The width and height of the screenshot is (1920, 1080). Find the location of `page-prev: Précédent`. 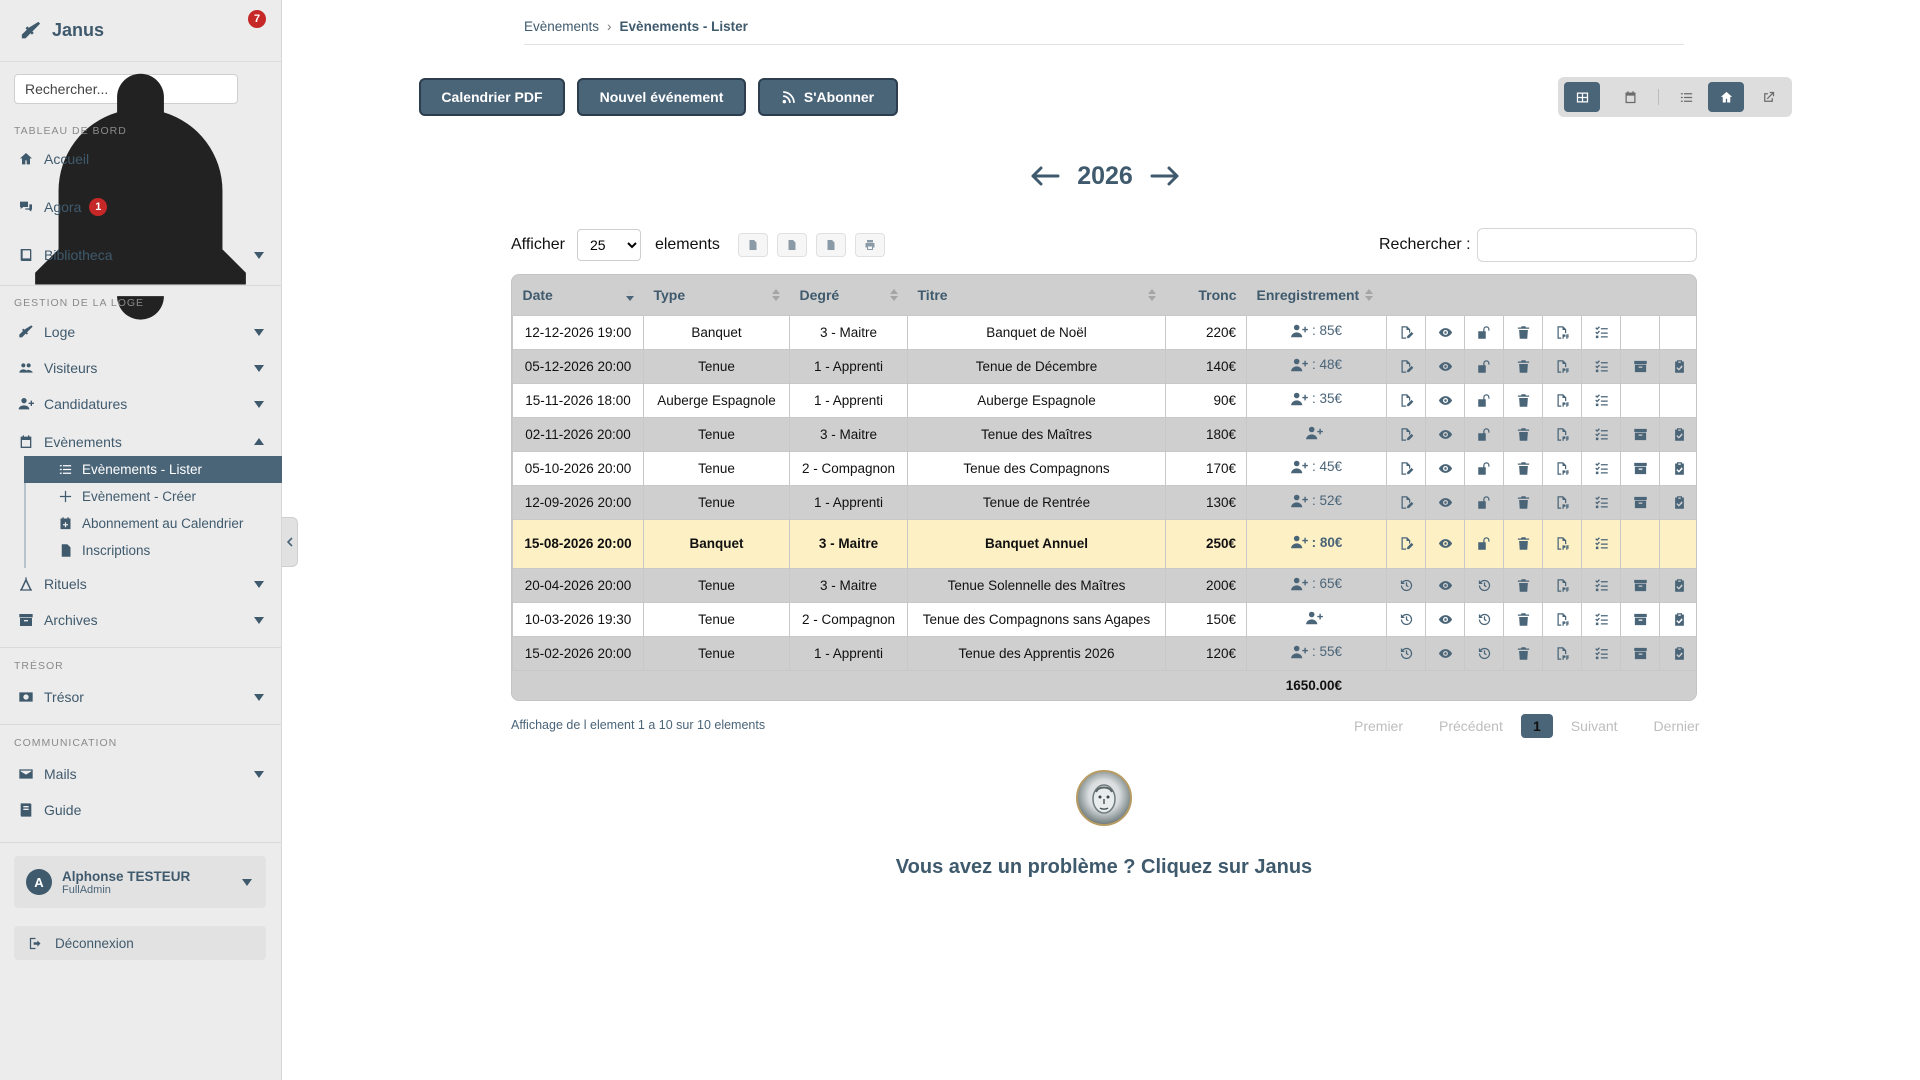

page-prev: Précédent is located at coordinates (1471, 726).